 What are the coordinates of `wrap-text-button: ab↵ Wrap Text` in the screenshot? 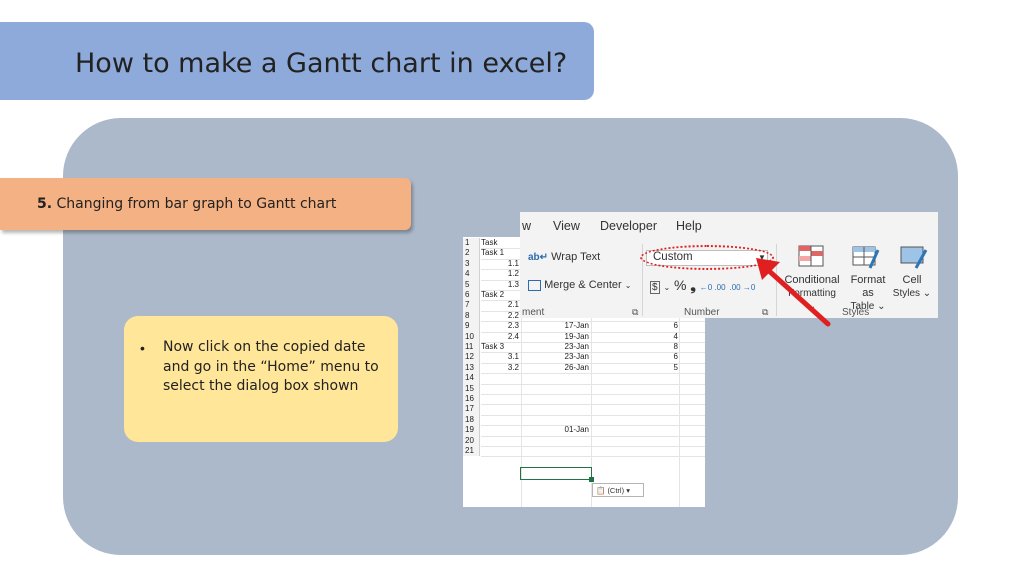 It's located at (564, 257).